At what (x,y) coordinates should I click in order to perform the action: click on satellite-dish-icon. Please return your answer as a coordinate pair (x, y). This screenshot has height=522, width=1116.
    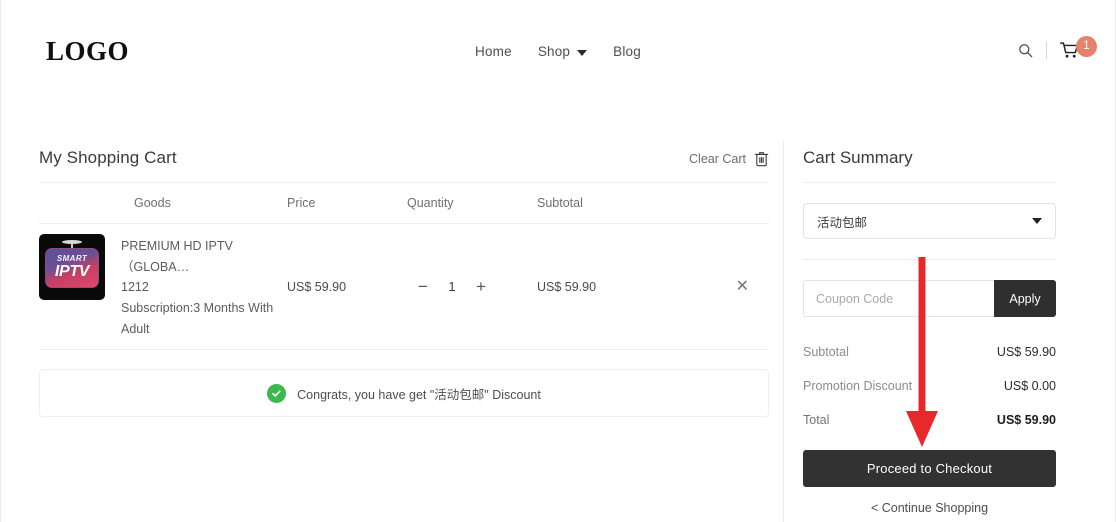
    Looking at the image, I should click on (72, 242).